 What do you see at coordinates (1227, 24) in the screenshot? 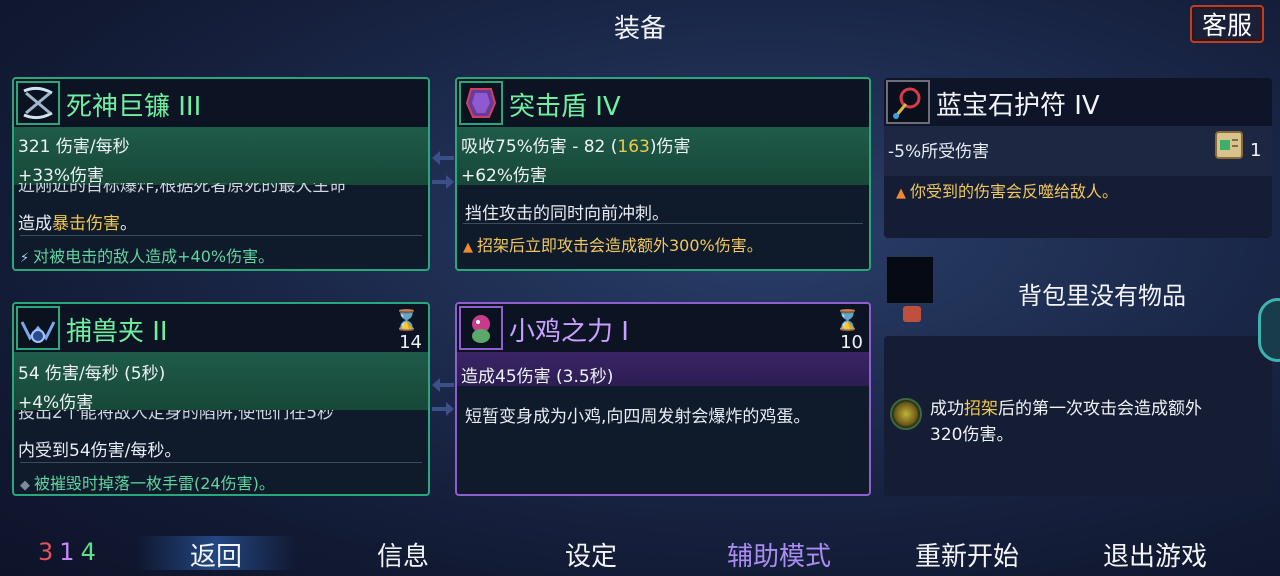
I see `customer-service-button: 客服` at bounding box center [1227, 24].